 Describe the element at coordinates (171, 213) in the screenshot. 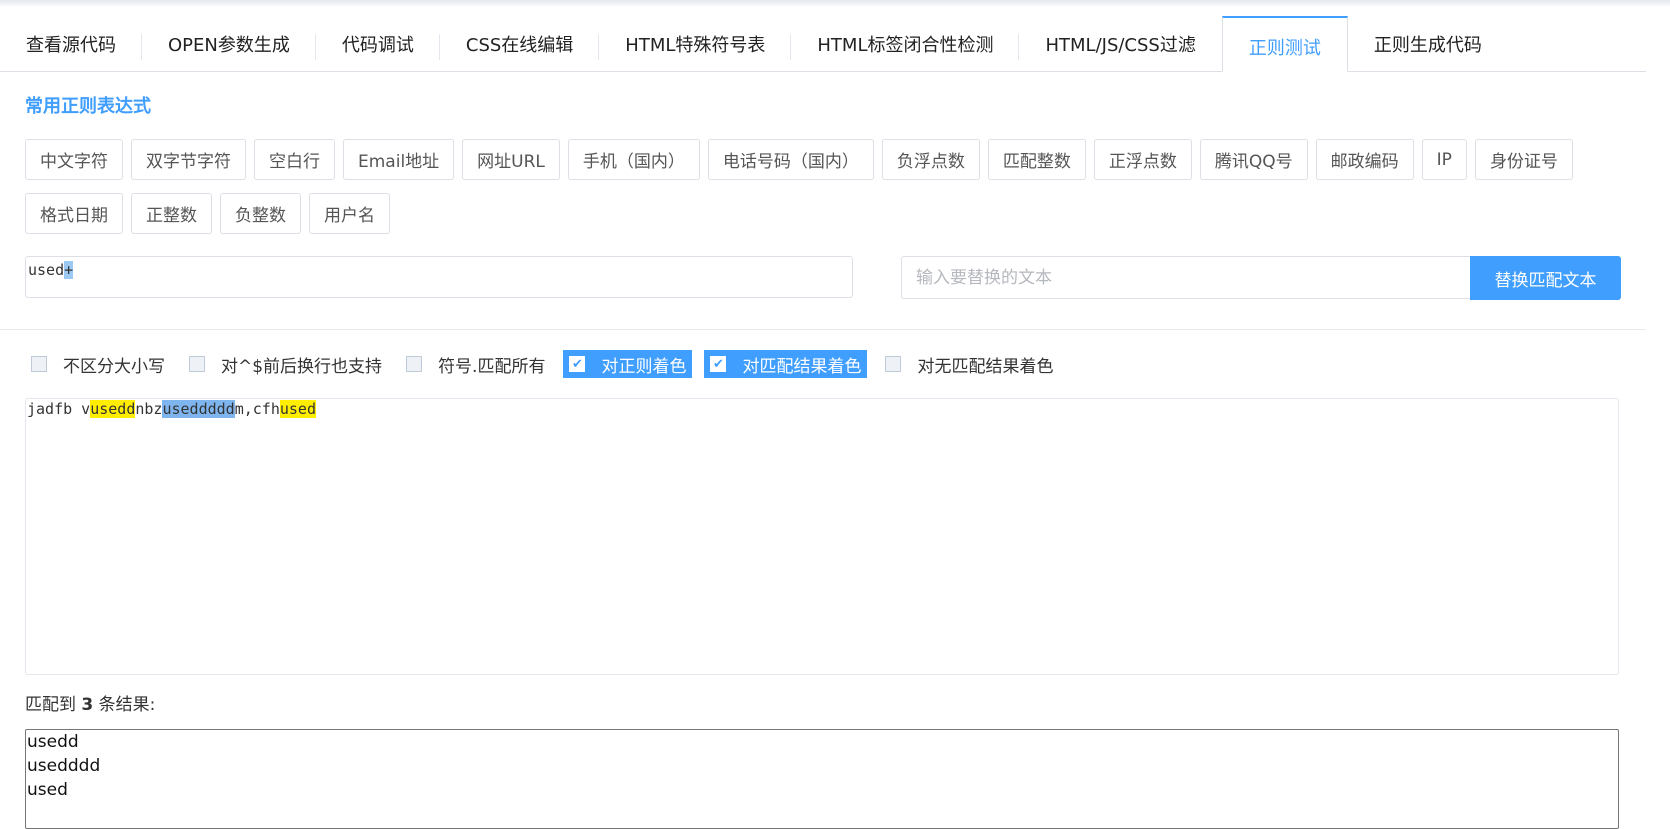

I see `preset-positive-int: 正整数` at that location.